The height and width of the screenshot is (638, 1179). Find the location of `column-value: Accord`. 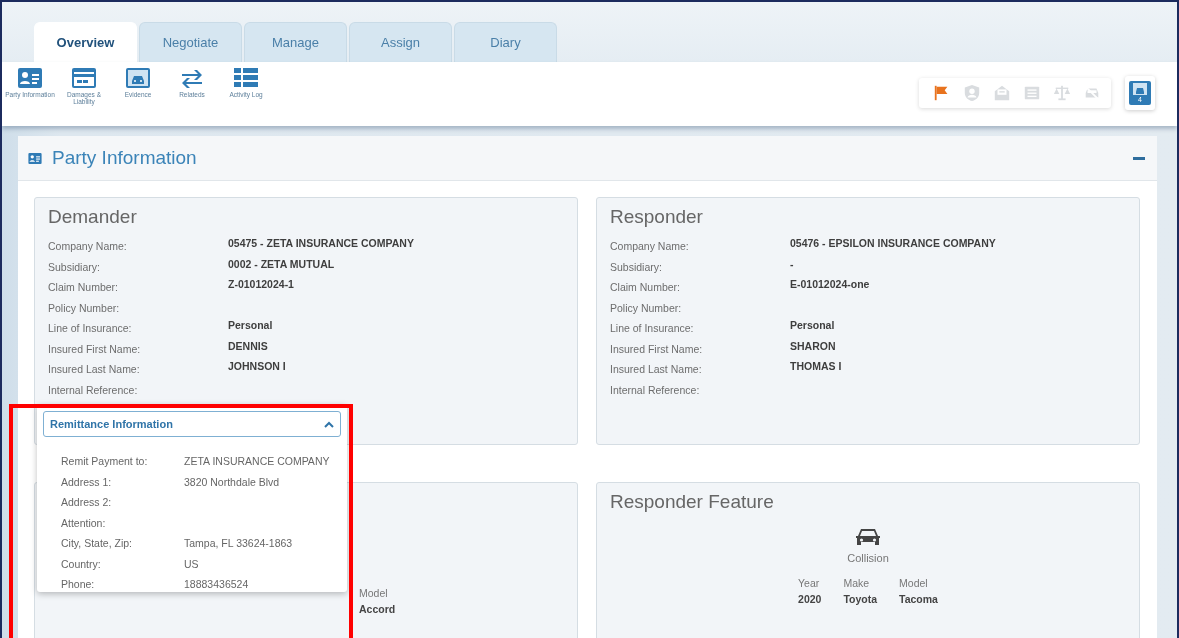

column-value: Accord is located at coordinates (377, 609).